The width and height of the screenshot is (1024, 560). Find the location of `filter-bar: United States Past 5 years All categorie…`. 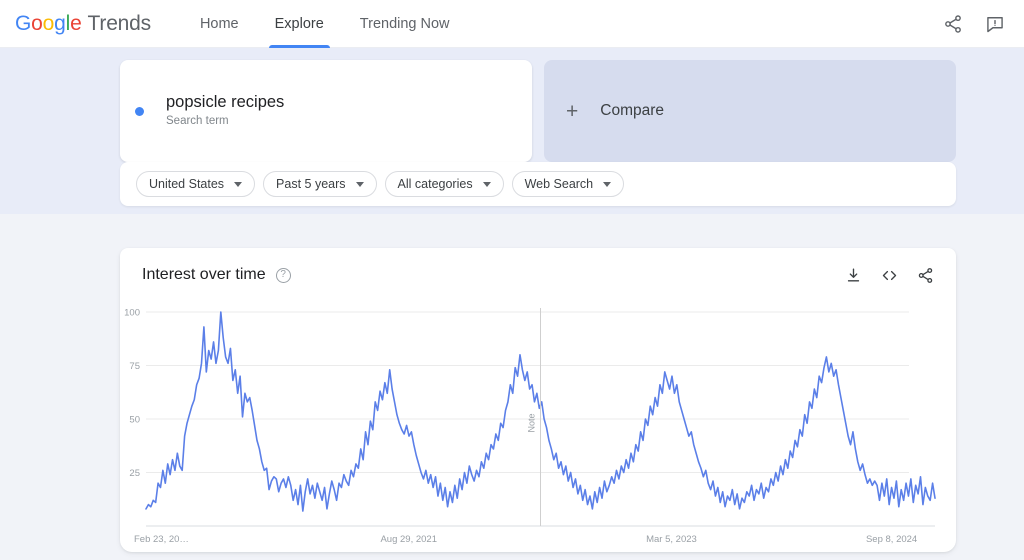

filter-bar: United States Past 5 years All categorie… is located at coordinates (538, 184).